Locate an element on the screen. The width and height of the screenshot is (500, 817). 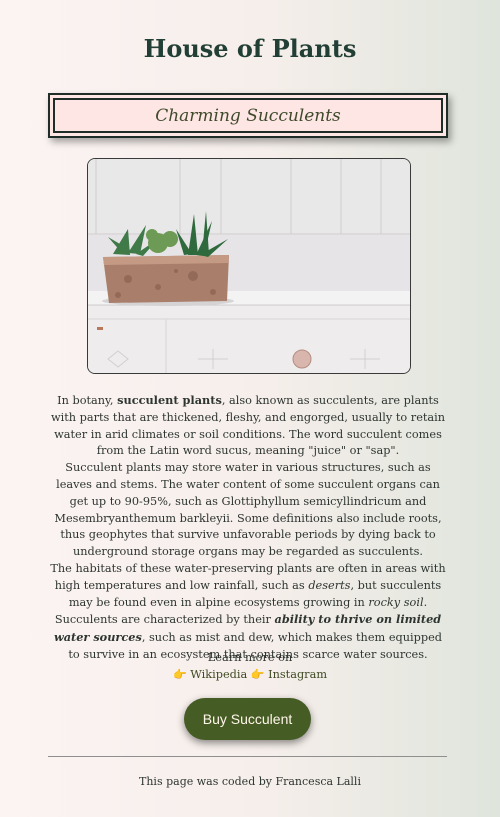
wikipedia-link: Wikipedia is located at coordinates (218, 674).